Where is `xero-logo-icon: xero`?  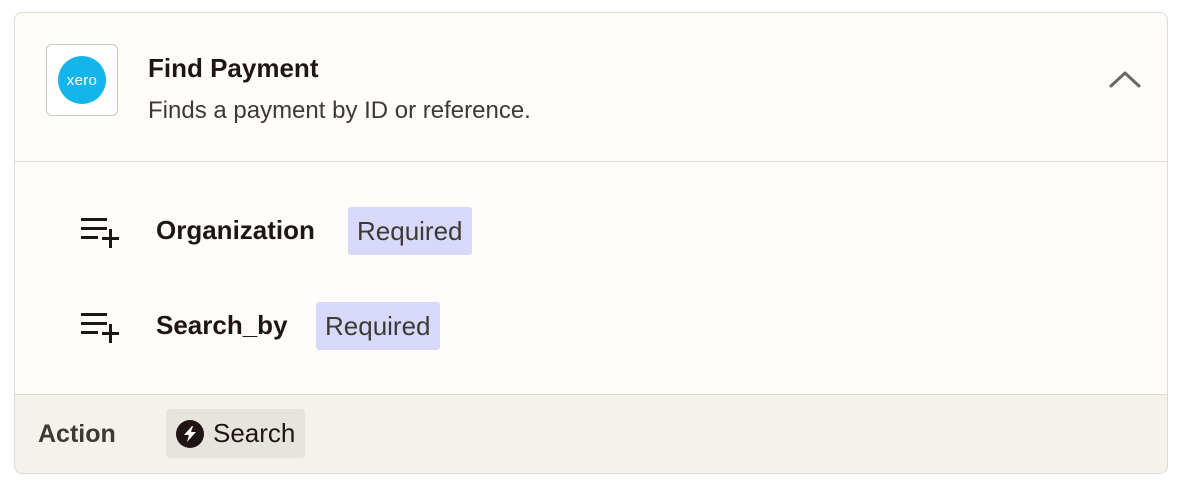 xero-logo-icon: xero is located at coordinates (82, 80).